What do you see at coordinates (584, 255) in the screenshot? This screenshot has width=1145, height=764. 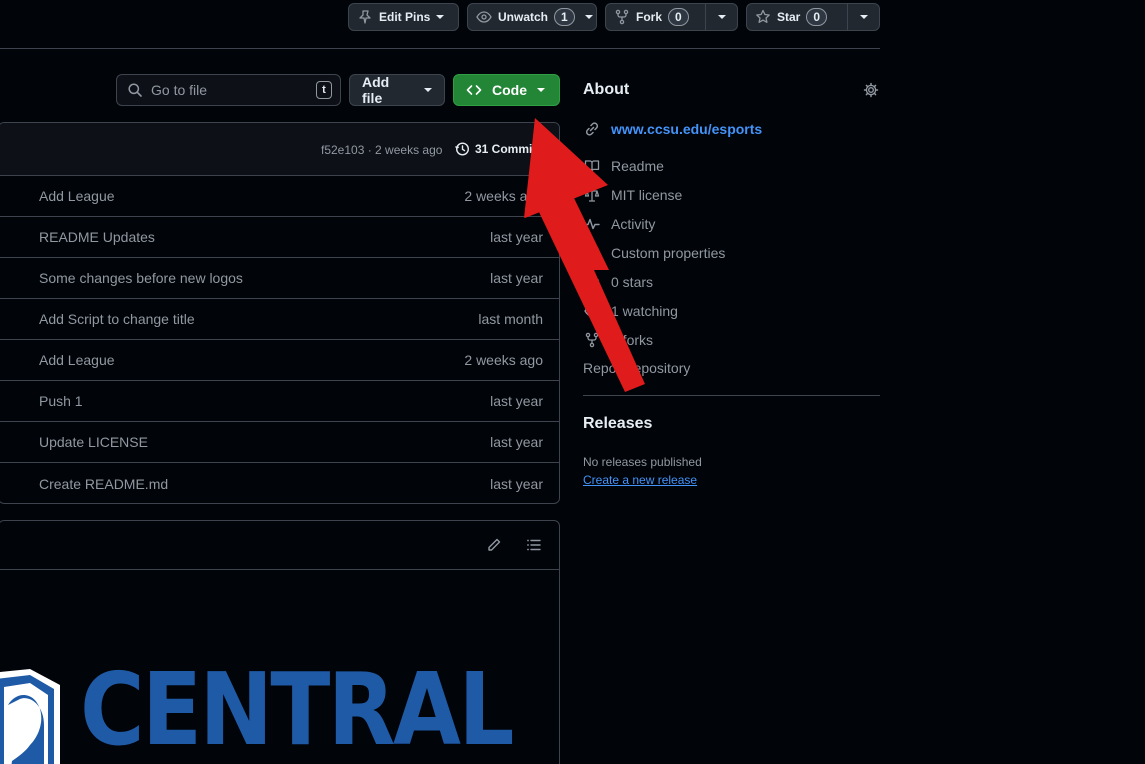 I see `annotation-arrow` at bounding box center [584, 255].